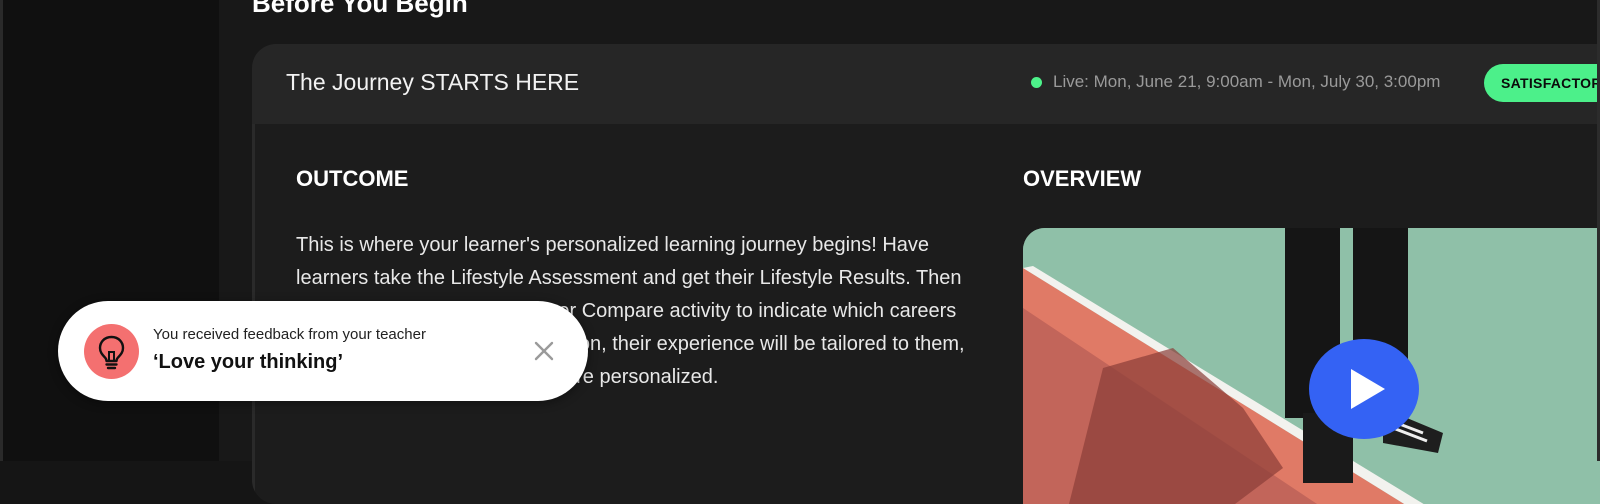  Describe the element at coordinates (1542, 83) in the screenshot. I see `status-badge: SATISFACTOR` at that location.